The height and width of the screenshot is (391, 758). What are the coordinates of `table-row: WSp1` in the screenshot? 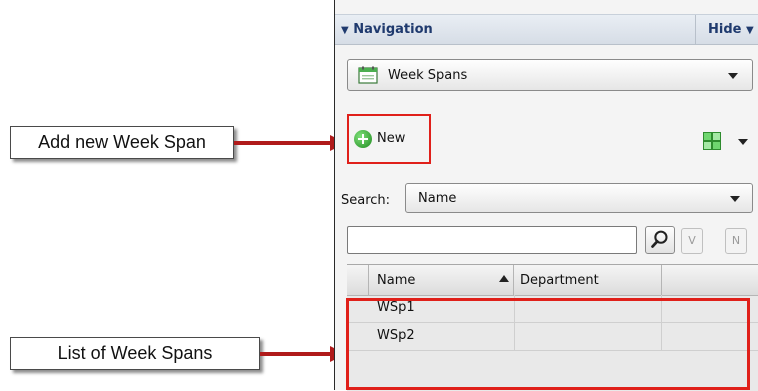 It's located at (552, 309).